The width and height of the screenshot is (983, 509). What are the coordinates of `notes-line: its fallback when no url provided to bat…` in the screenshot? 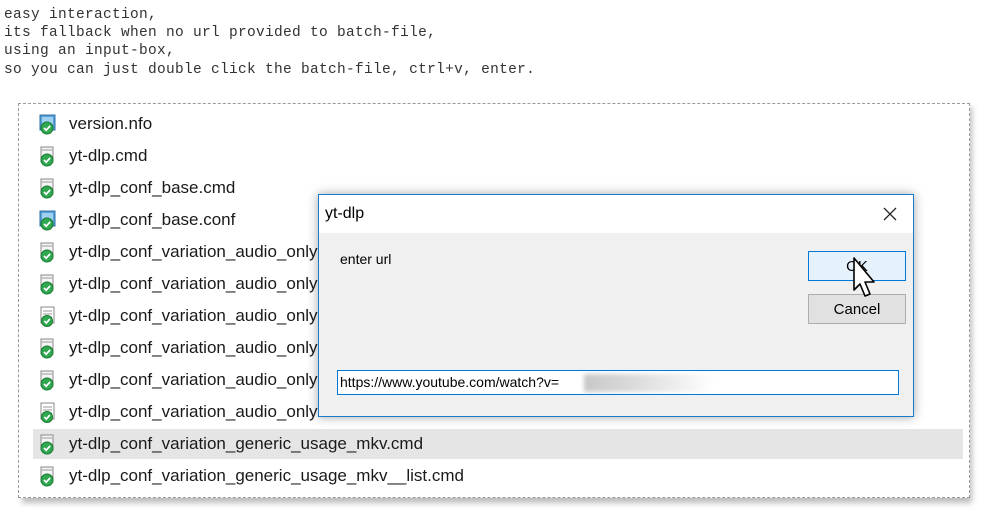 It's located at (220, 33).